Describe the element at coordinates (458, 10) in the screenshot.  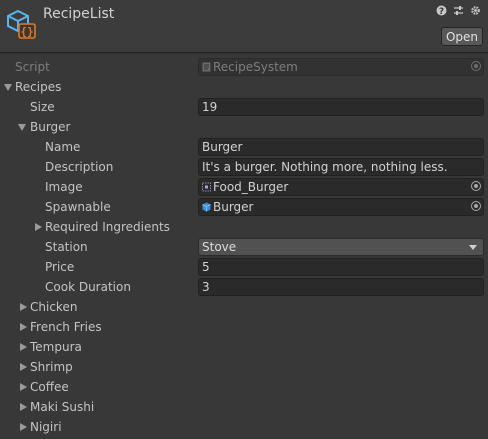
I see `preset-icon` at that location.